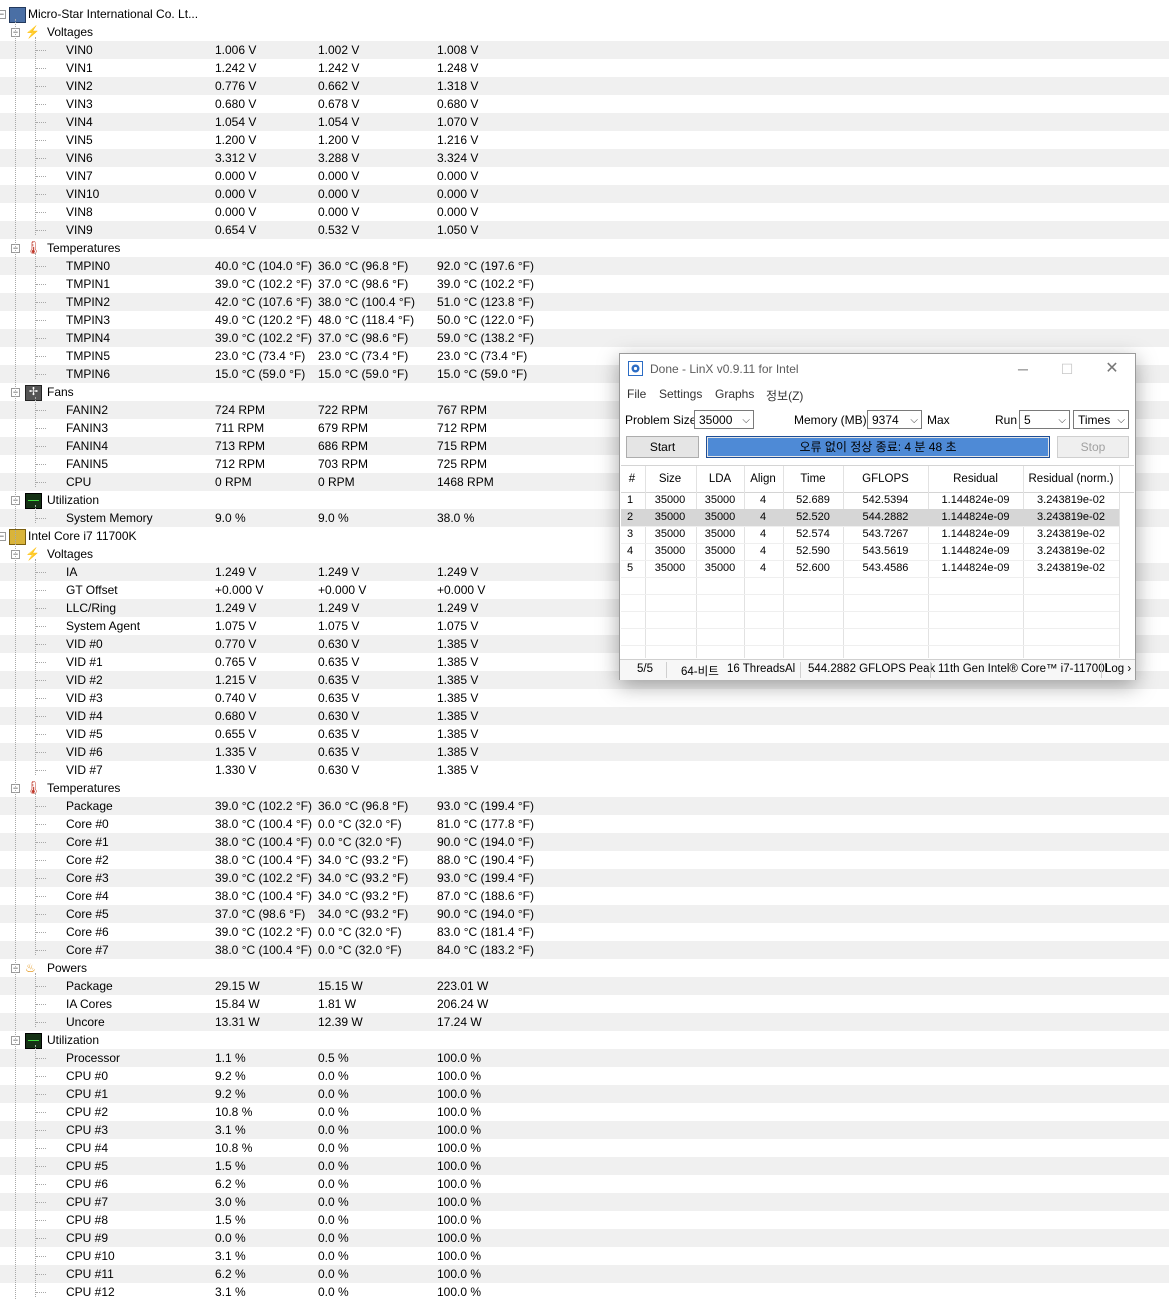  Describe the element at coordinates (584, 1004) in the screenshot. I see `sensor-row: IA Cores 15.84 W 1.81 W 206.24 W` at that location.